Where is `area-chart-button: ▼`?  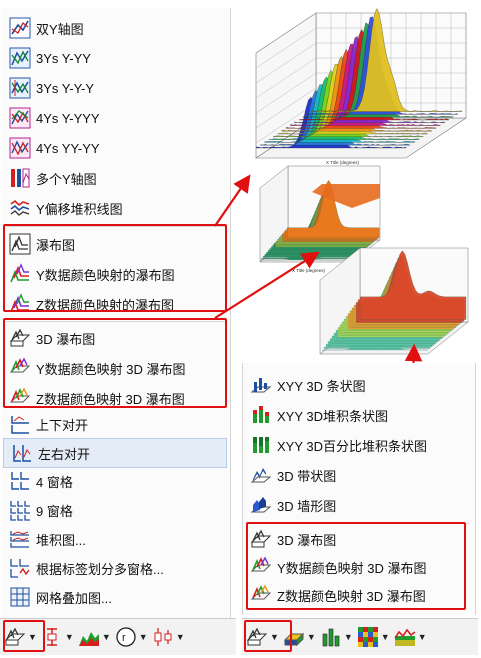
area-chart-button: ▼ is located at coordinates (94, 637).